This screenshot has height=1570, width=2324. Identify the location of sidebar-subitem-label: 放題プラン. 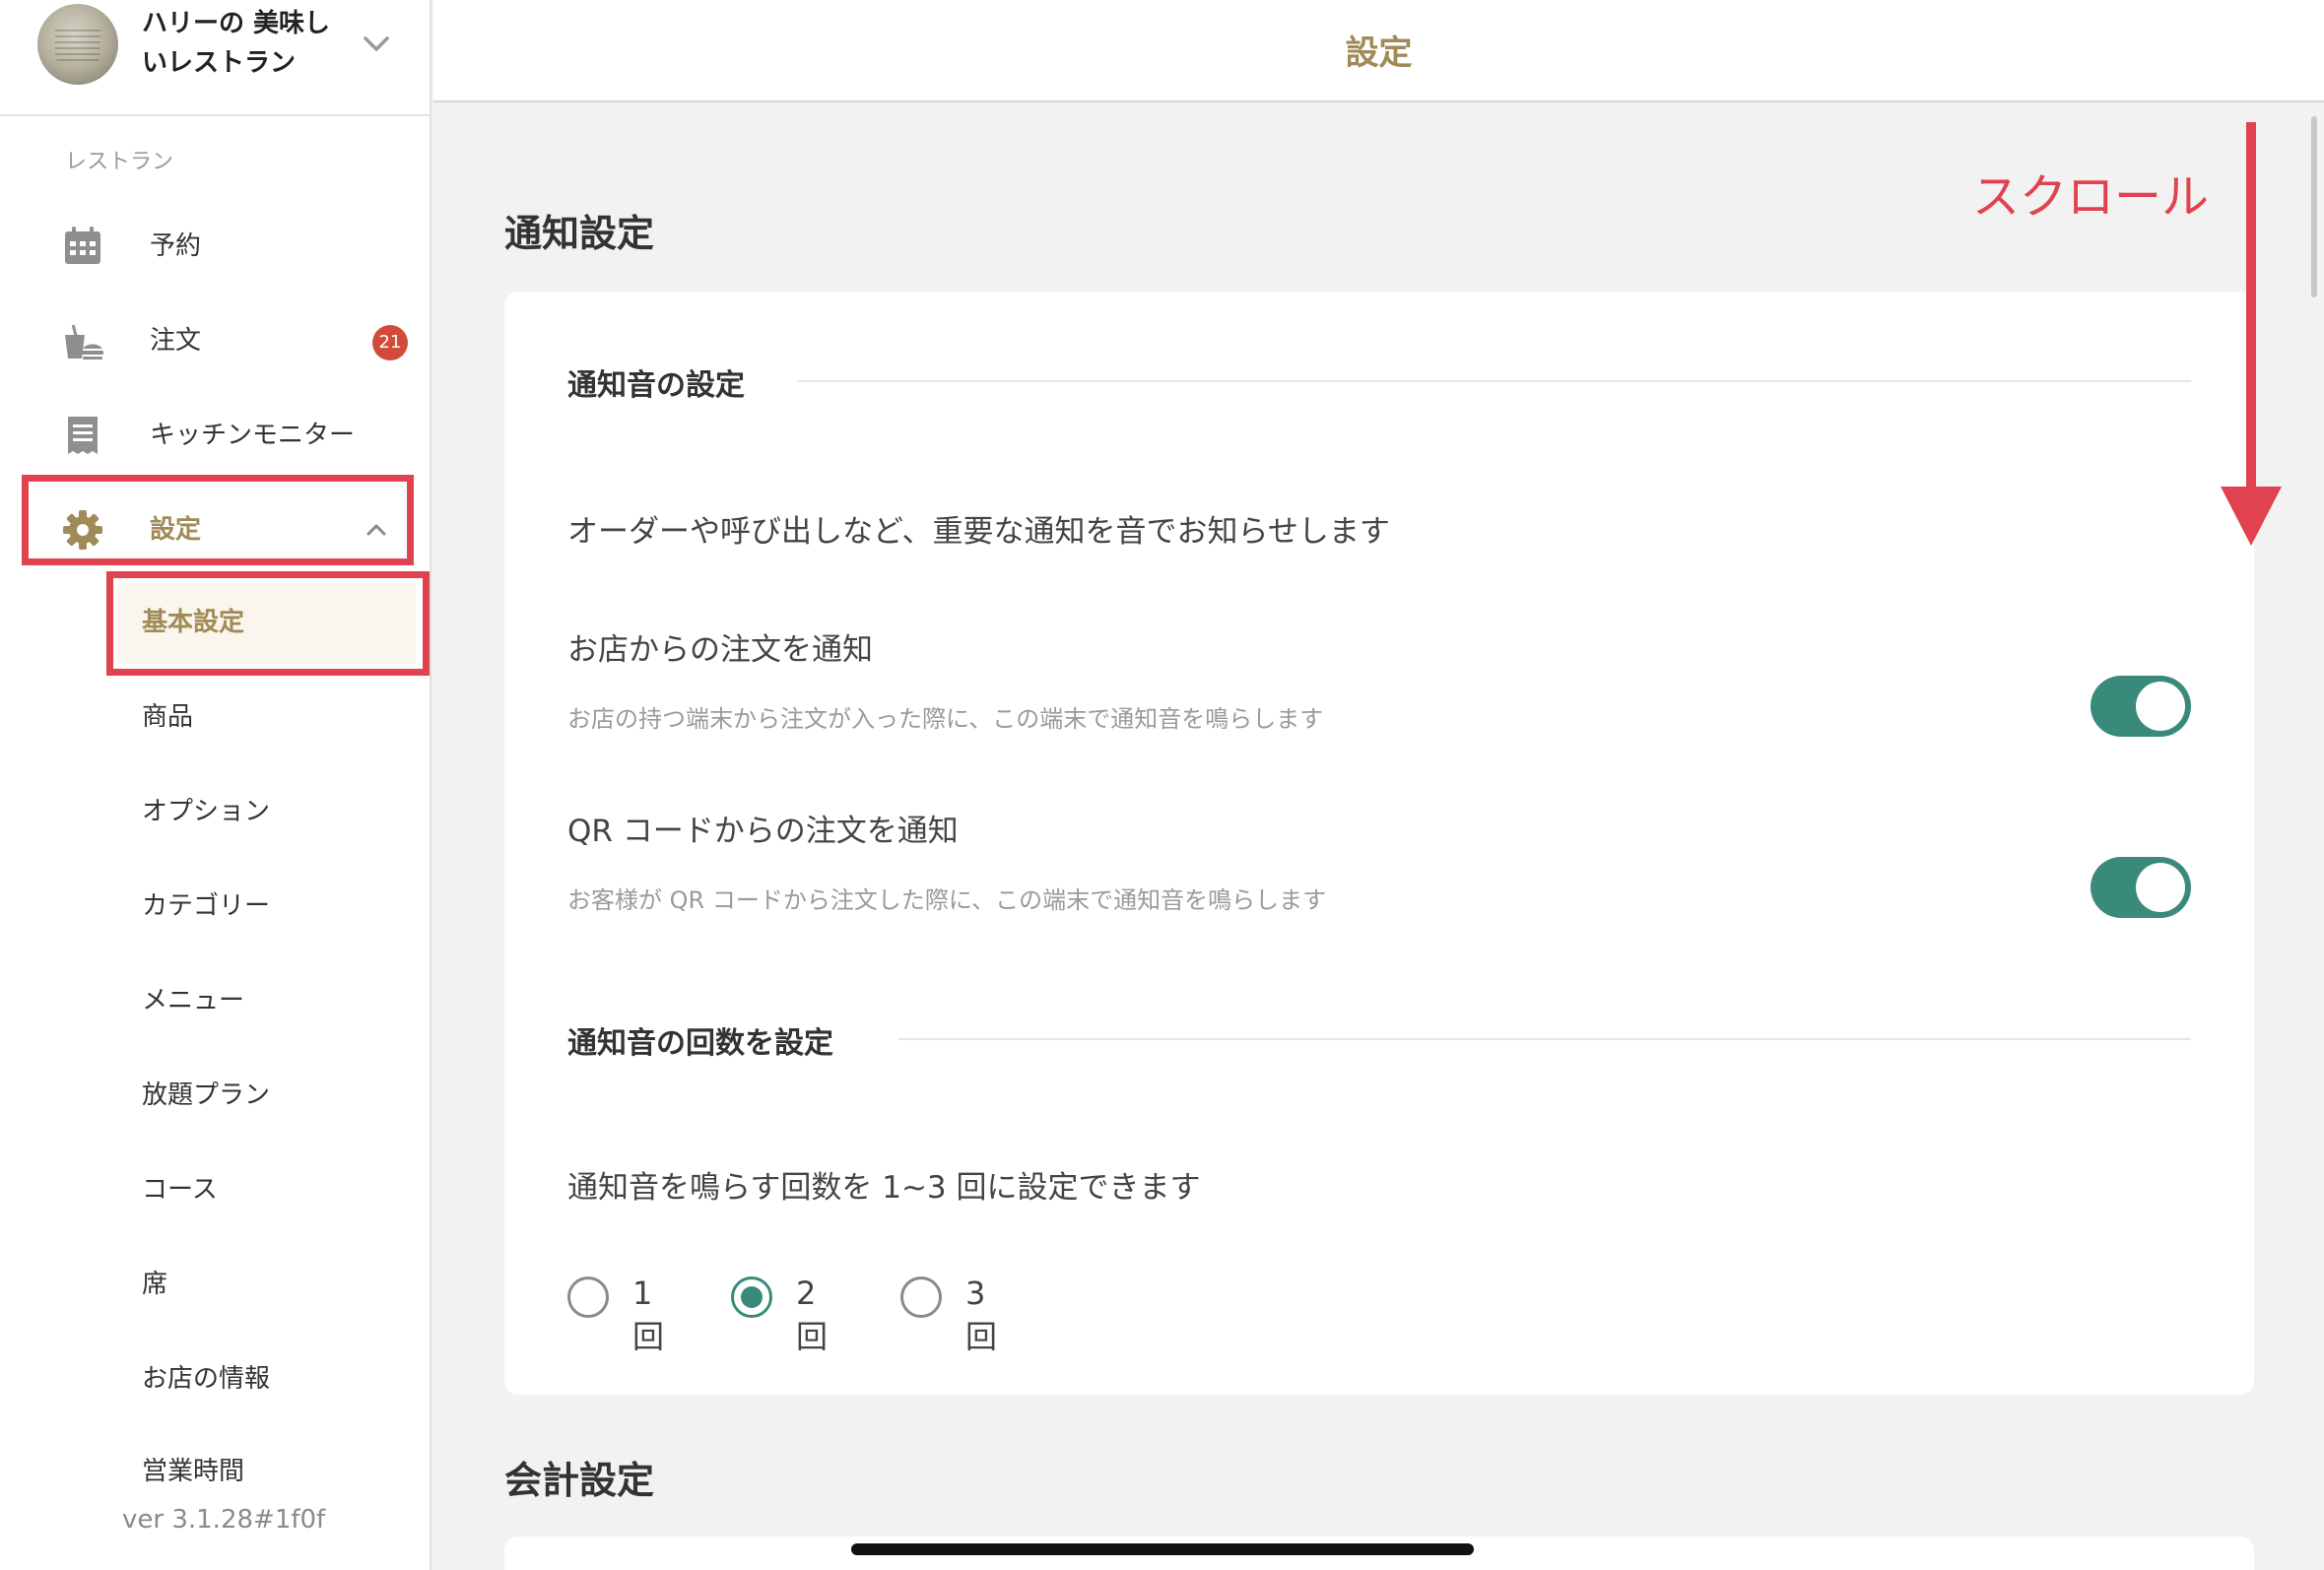
(206, 1095).